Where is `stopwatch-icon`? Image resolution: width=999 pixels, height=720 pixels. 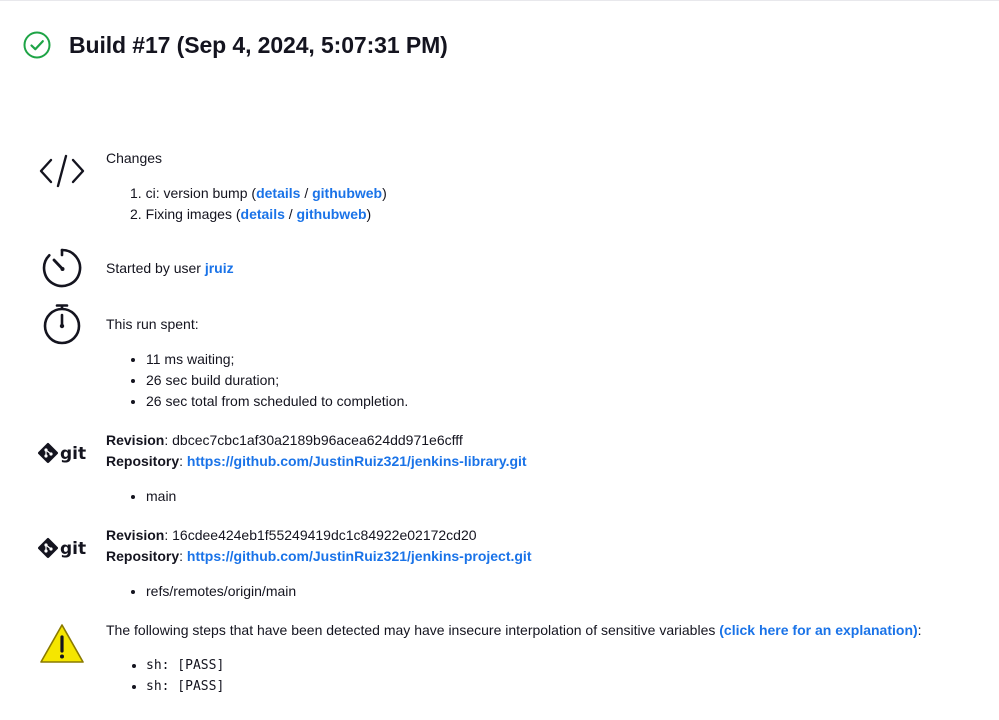 stopwatch-icon is located at coordinates (62, 325).